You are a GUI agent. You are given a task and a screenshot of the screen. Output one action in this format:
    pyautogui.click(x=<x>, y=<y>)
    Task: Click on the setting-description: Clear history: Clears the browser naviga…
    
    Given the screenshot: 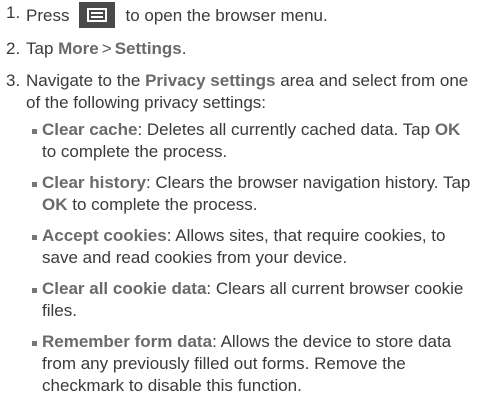 What is the action you would take?
    pyautogui.click(x=256, y=193)
    